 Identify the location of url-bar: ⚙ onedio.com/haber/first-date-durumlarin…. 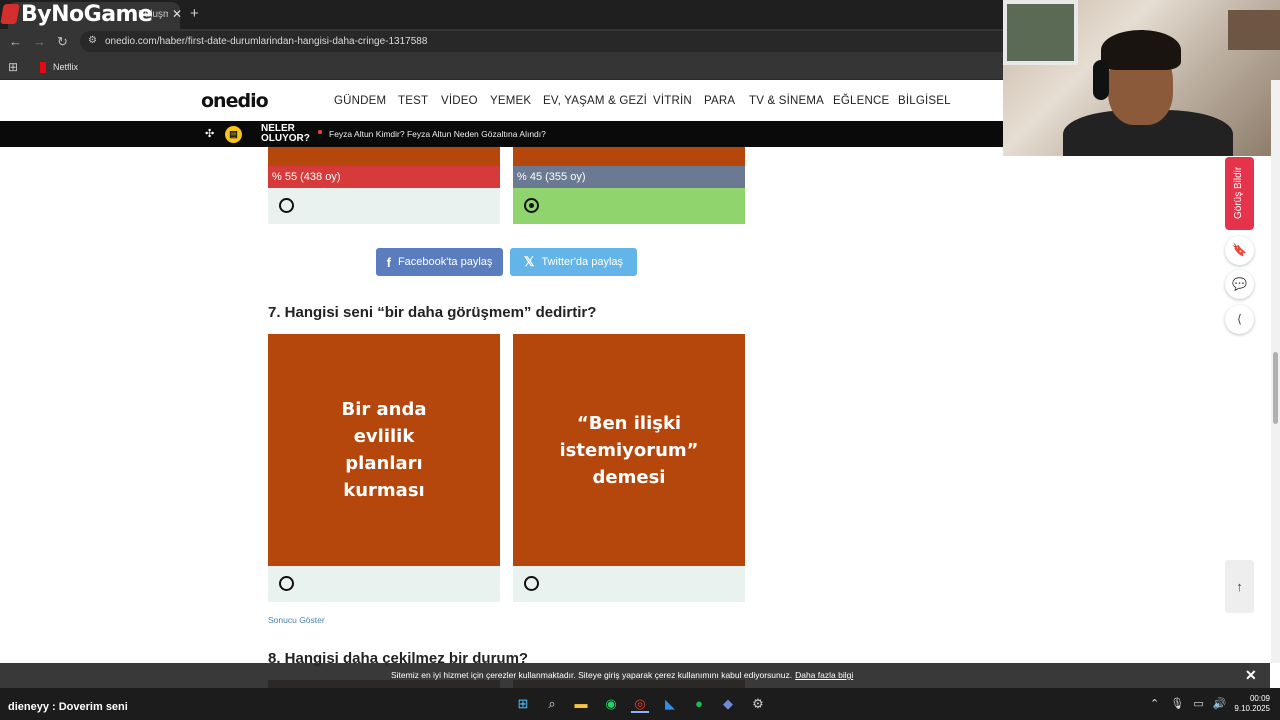
(570, 41).